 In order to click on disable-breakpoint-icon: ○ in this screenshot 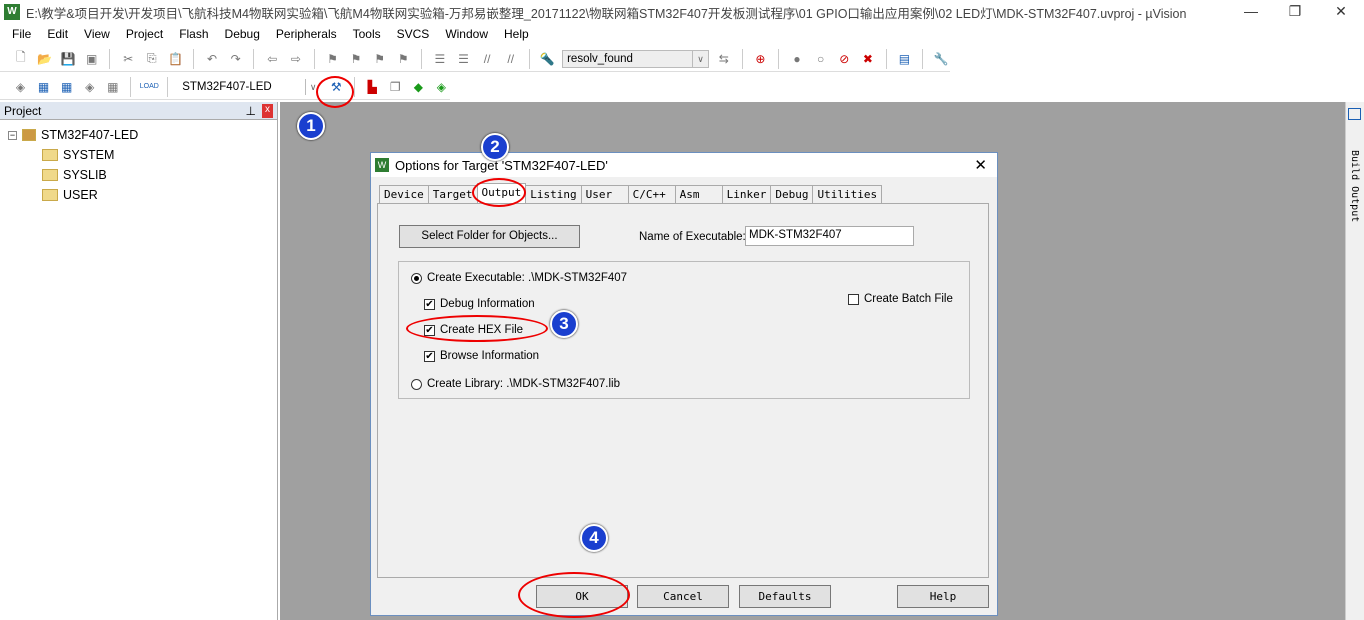, I will do `click(821, 59)`.